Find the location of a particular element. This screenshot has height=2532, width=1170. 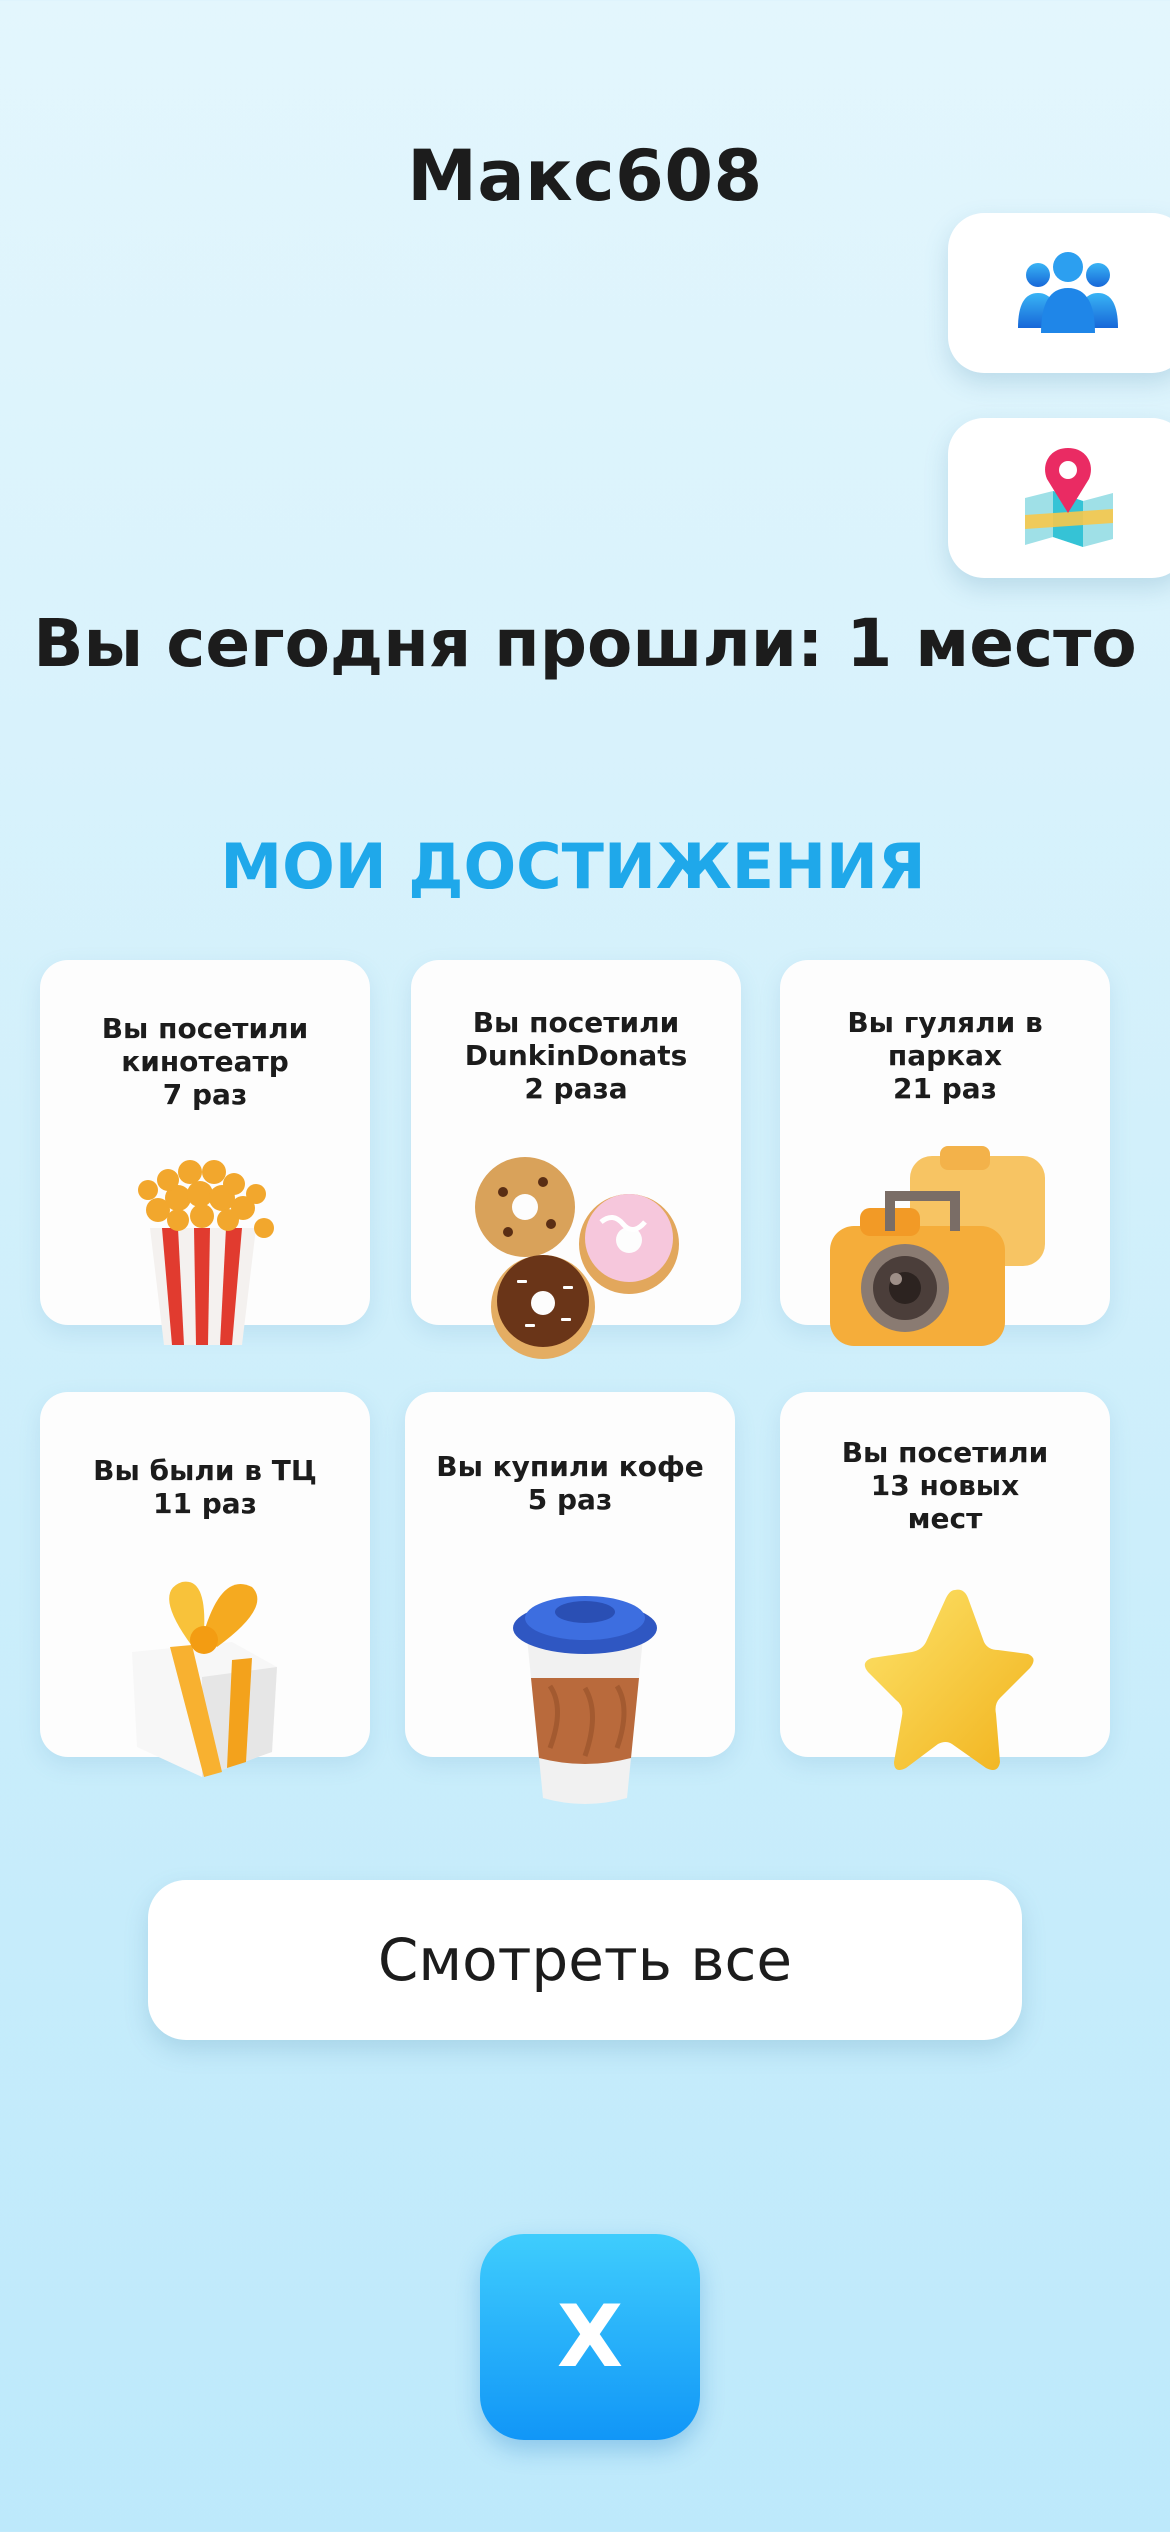

coffee-cup-icon is located at coordinates (585, 1700).